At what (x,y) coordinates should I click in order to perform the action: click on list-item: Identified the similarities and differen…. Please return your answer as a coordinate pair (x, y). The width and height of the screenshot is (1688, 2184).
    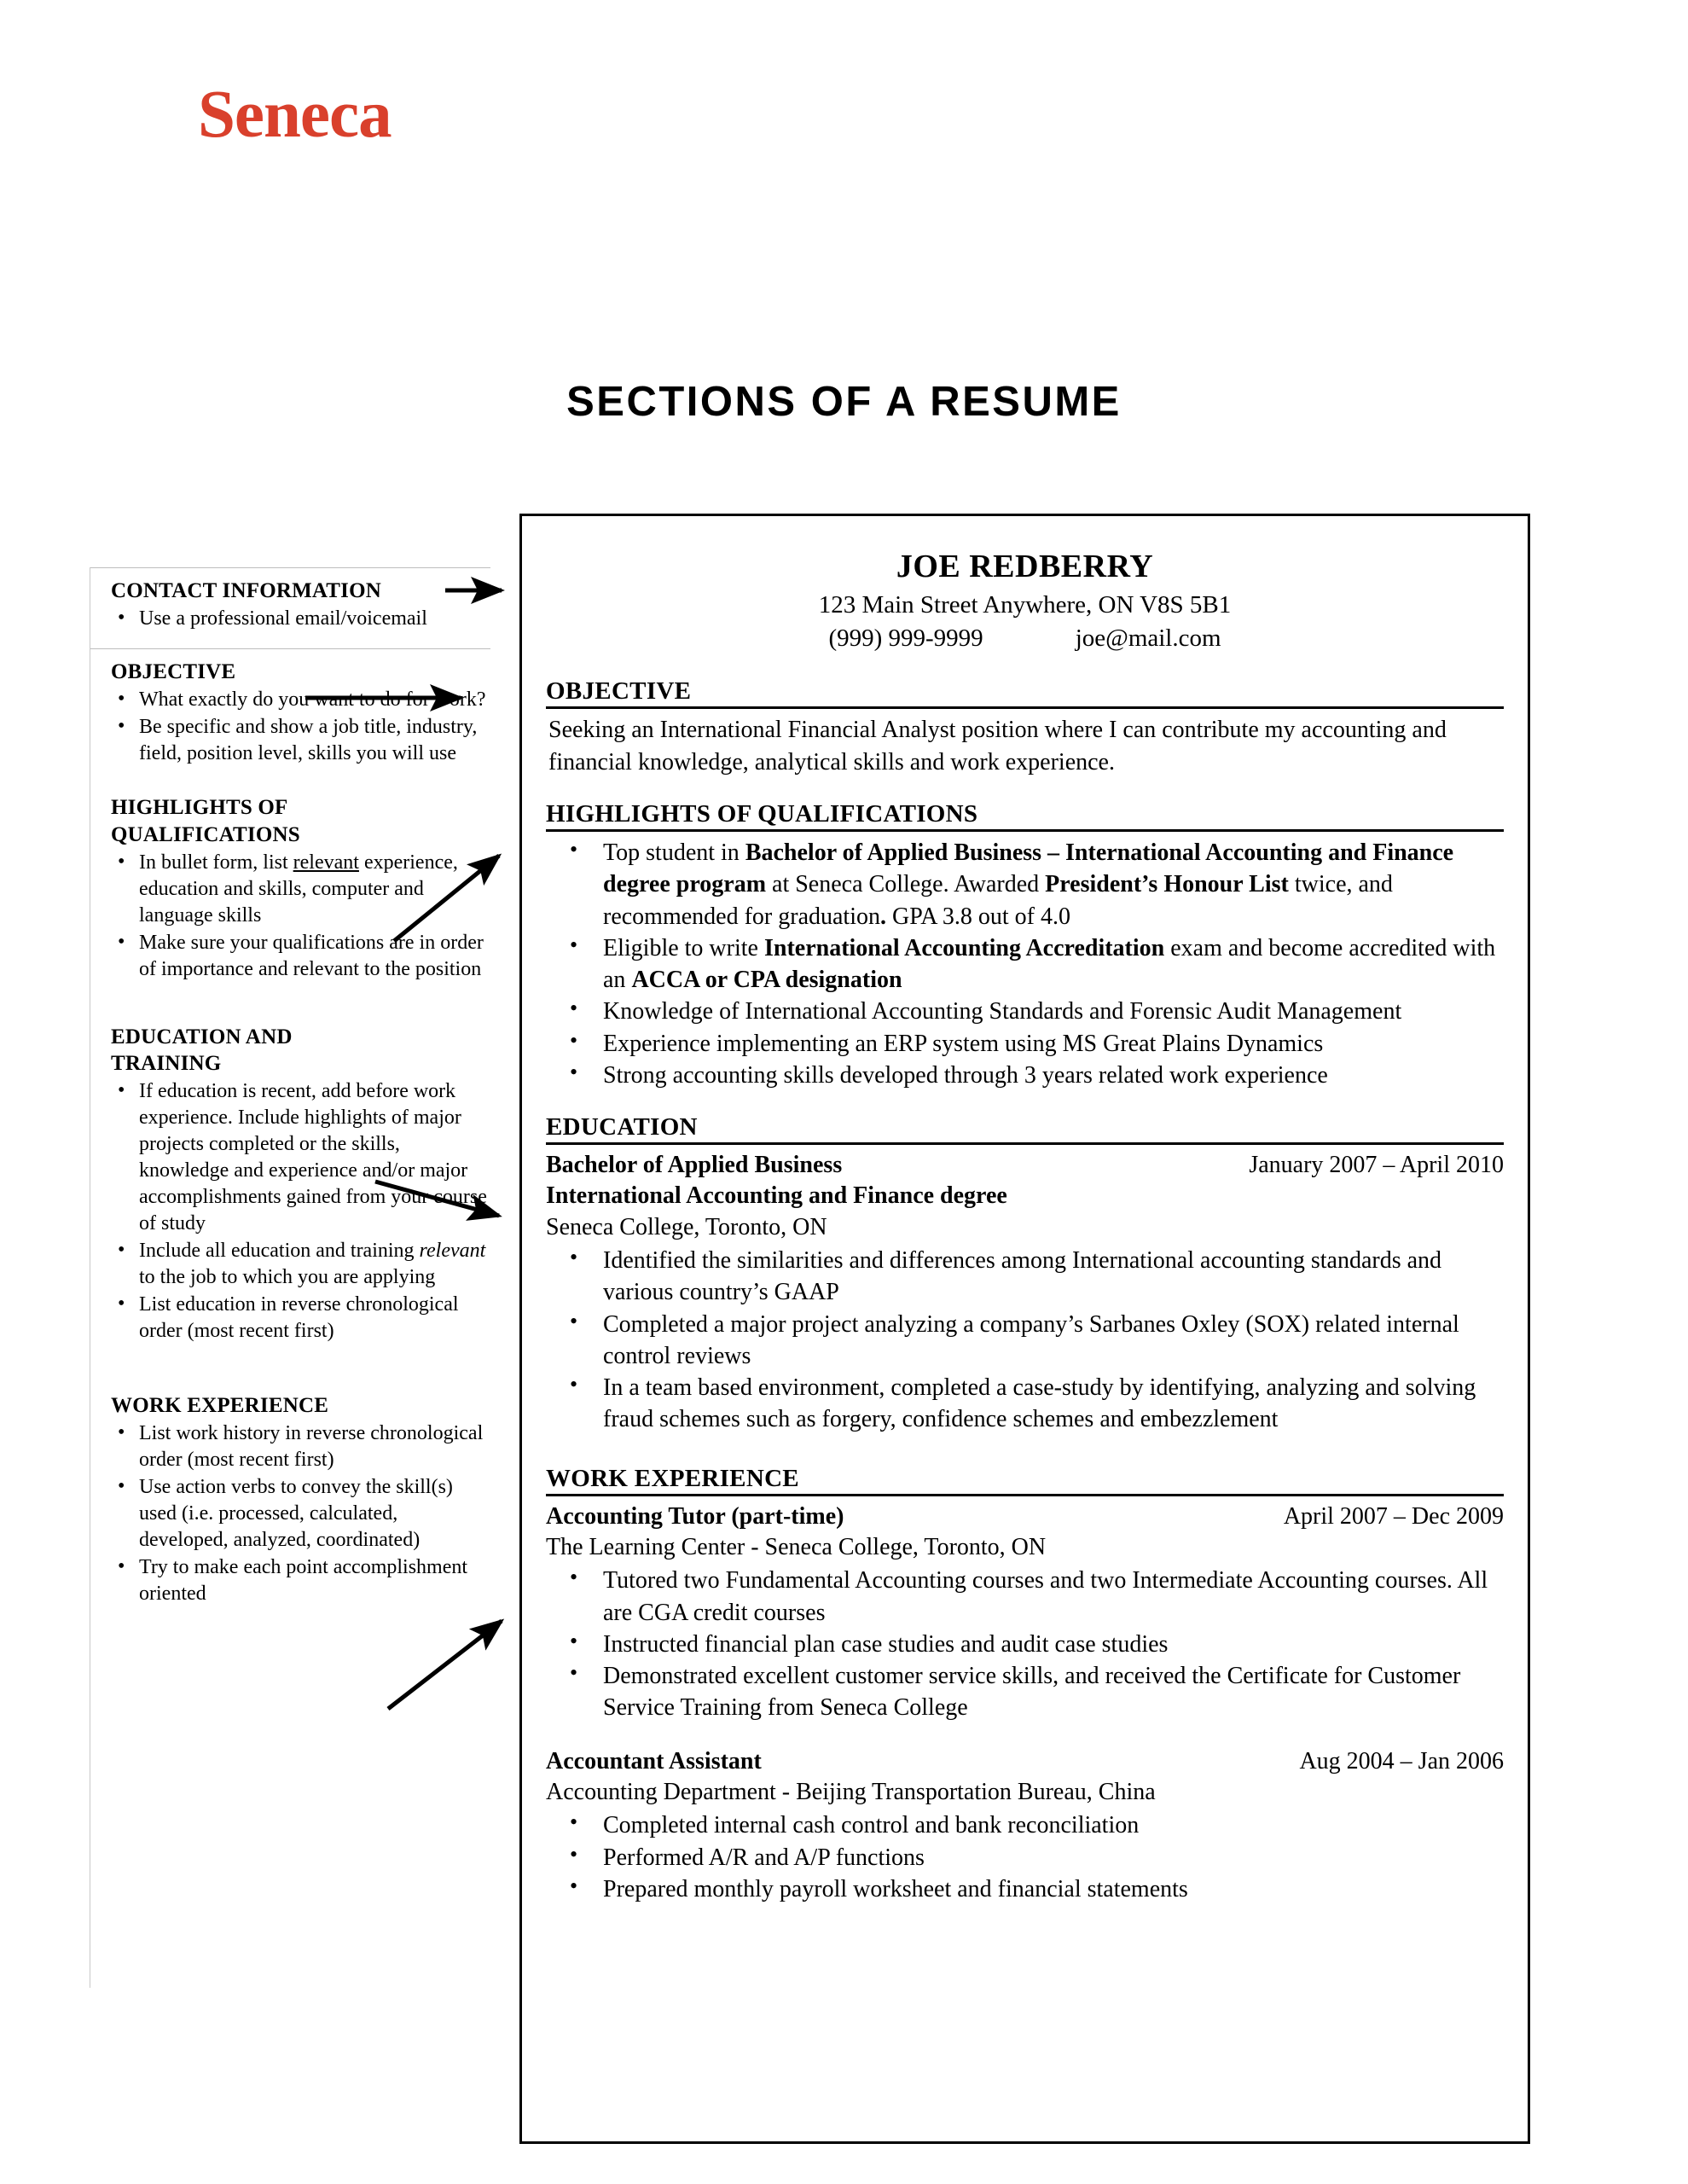
    Looking at the image, I should click on (1025, 1275).